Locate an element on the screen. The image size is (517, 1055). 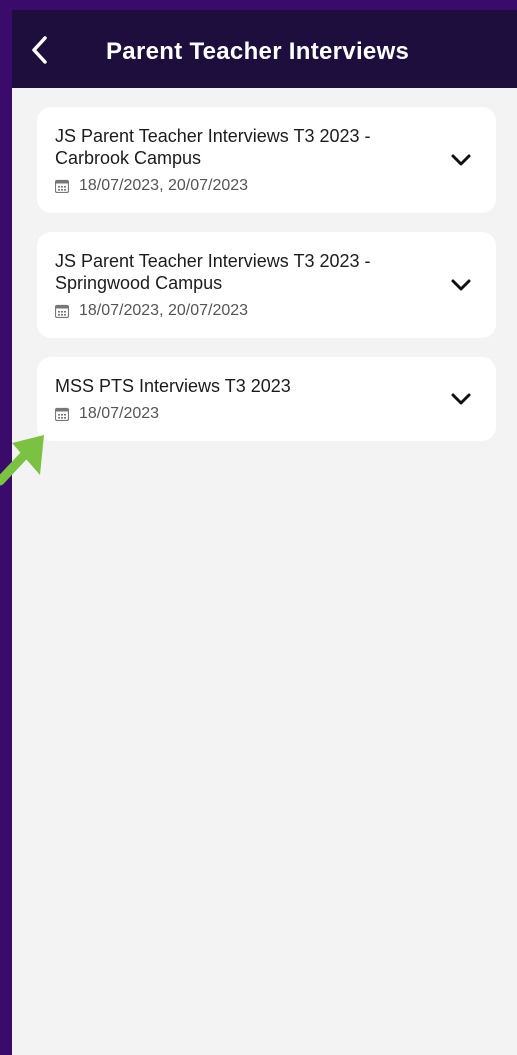
interview-dates: 18/07/2023 is located at coordinates (245, 414).